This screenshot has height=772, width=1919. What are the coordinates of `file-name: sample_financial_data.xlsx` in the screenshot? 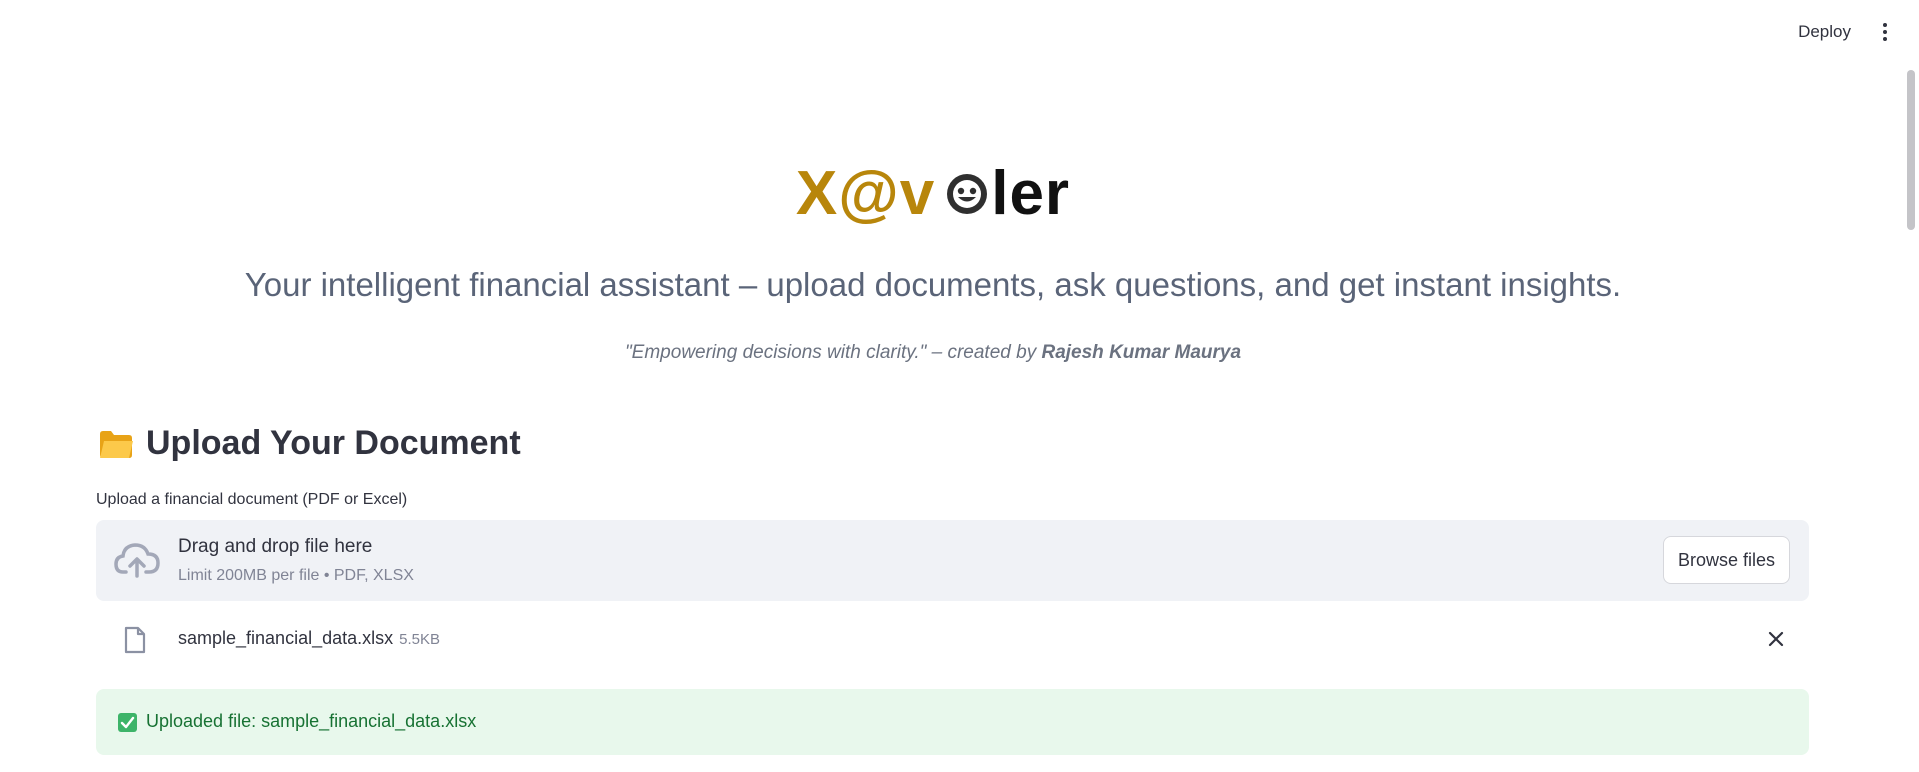 It's located at (286, 638).